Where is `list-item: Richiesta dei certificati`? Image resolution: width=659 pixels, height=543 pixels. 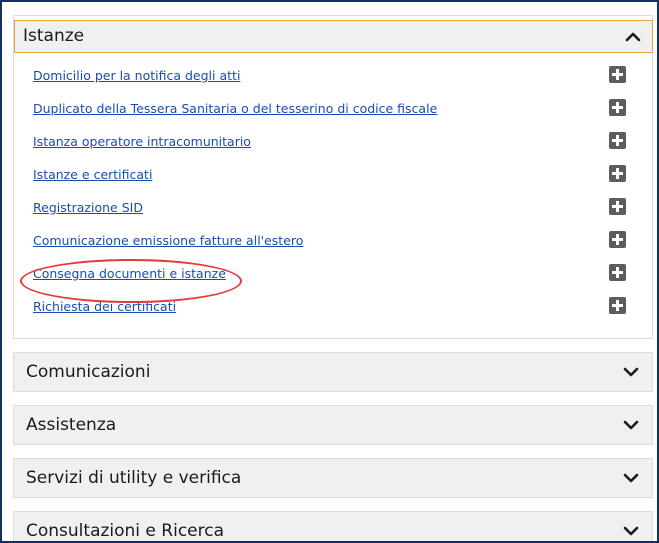
list-item: Richiesta dei certificati is located at coordinates (333, 308).